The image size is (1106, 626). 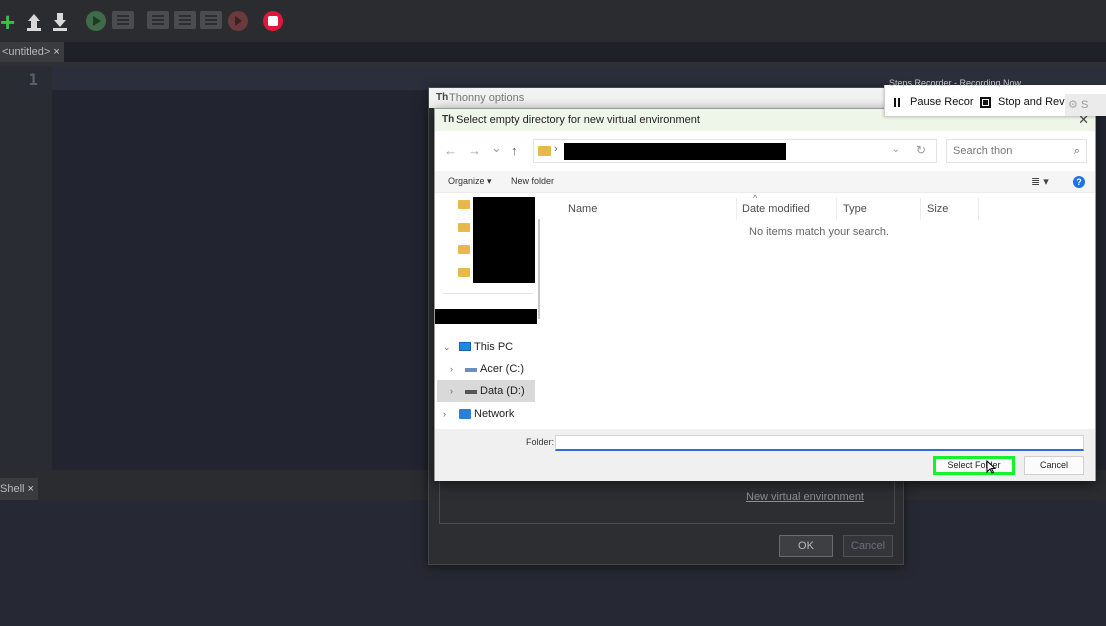 I want to click on ok-button: OK, so click(x=806, y=546).